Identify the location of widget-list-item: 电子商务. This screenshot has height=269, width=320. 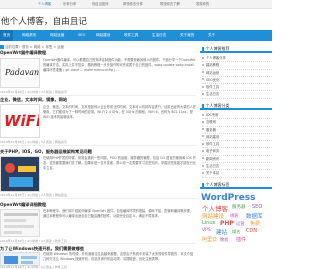
(237, 152).